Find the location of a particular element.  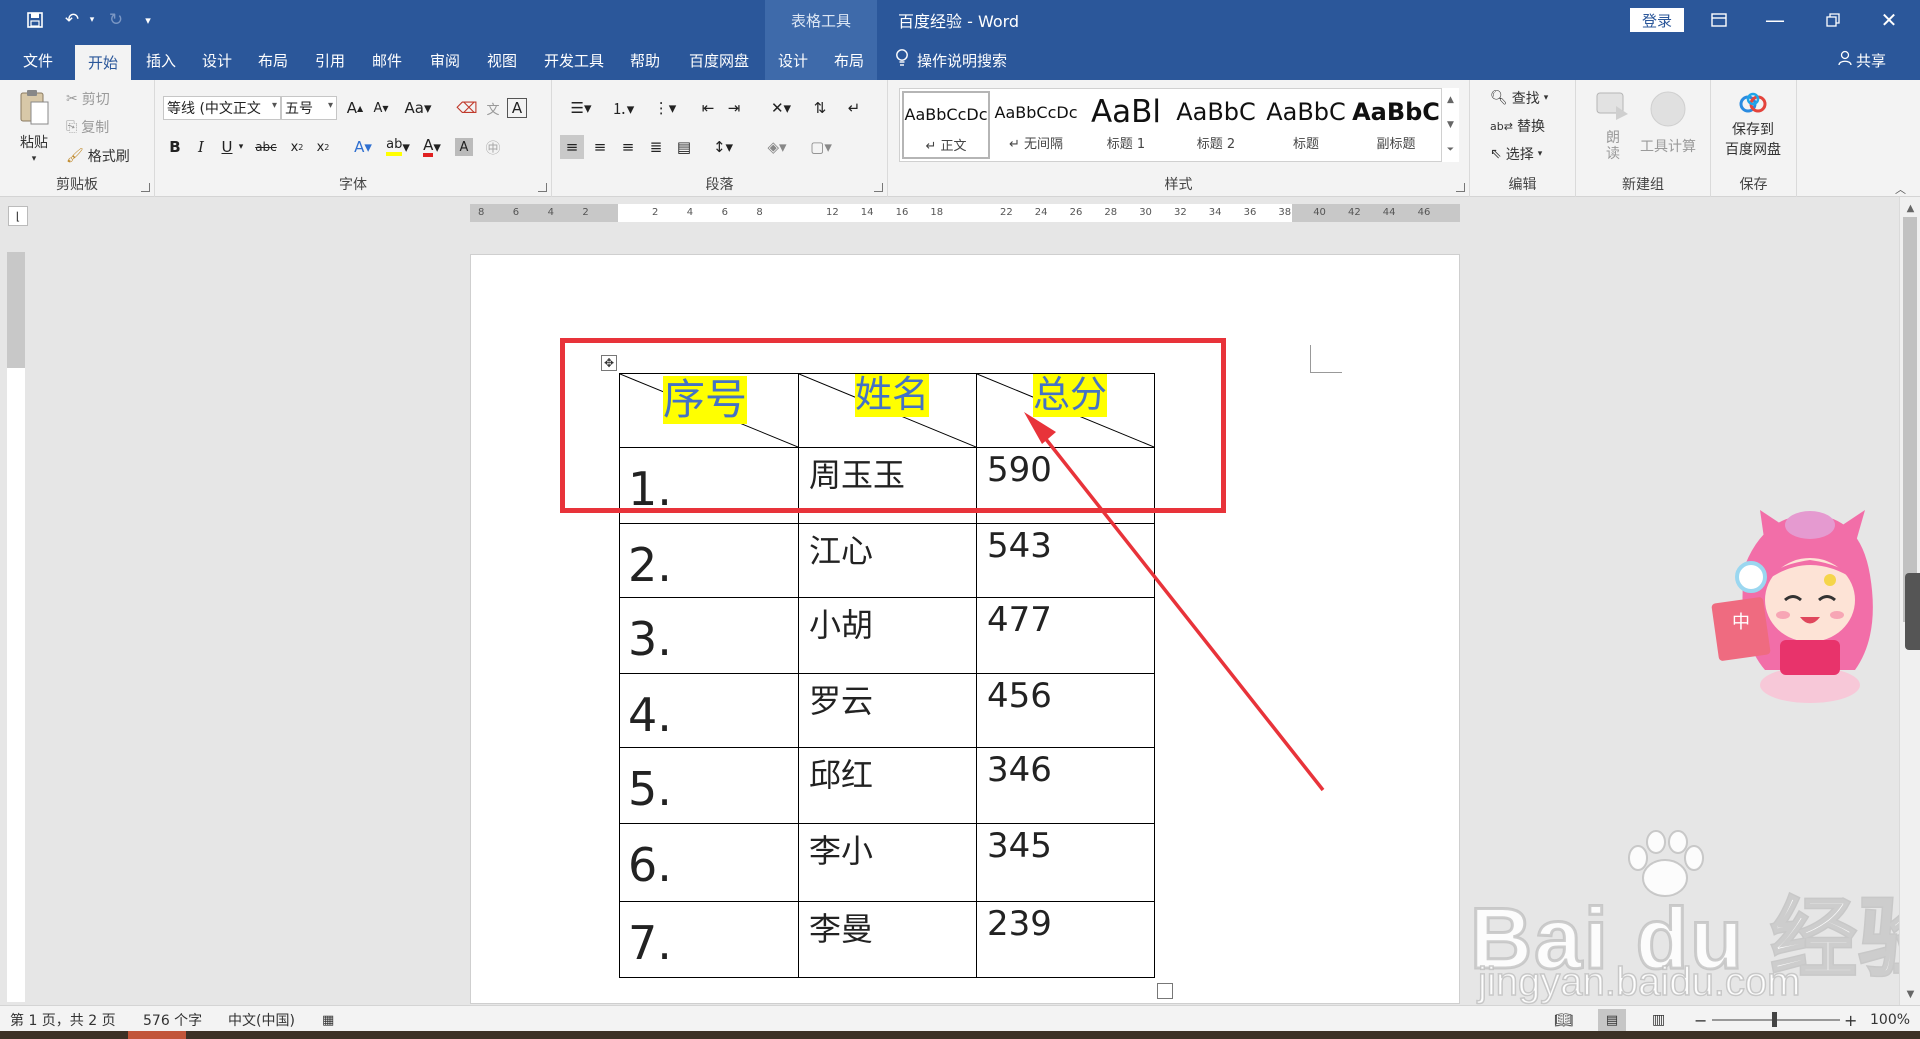

ribbon-display-options-icon is located at coordinates (1719, 20).